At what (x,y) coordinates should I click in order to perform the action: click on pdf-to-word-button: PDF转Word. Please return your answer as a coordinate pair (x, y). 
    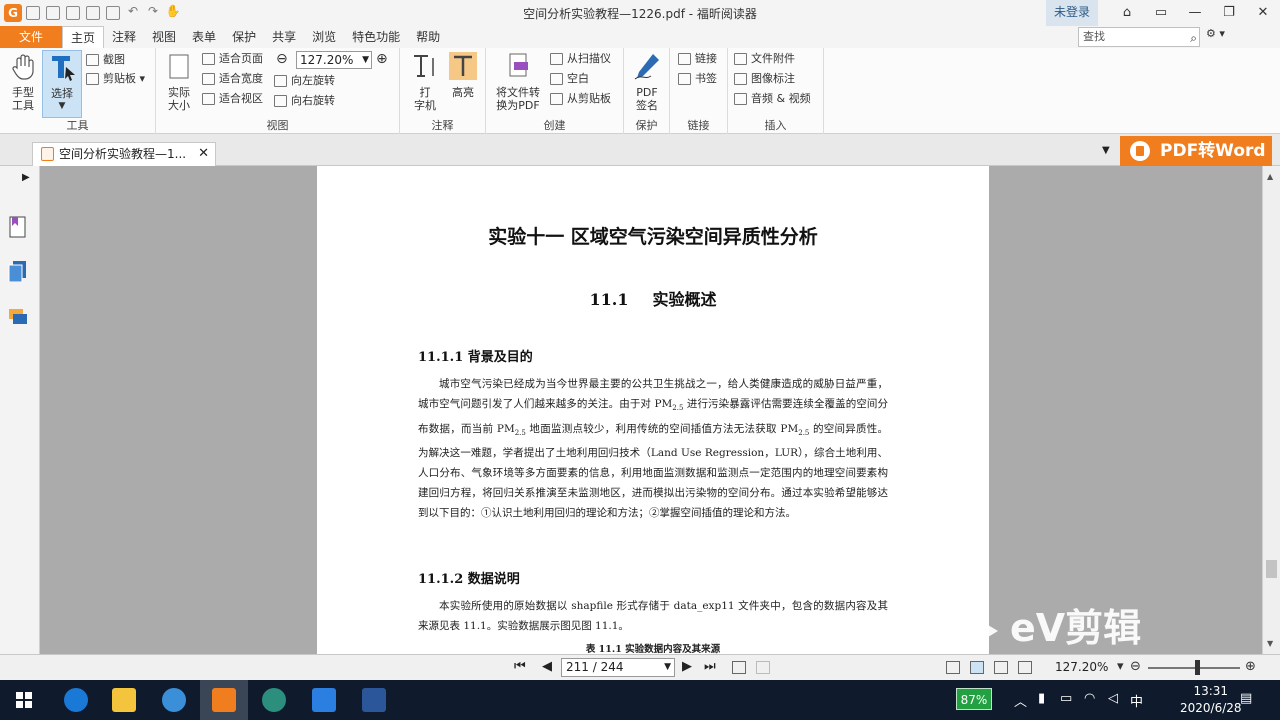
    Looking at the image, I should click on (1196, 151).